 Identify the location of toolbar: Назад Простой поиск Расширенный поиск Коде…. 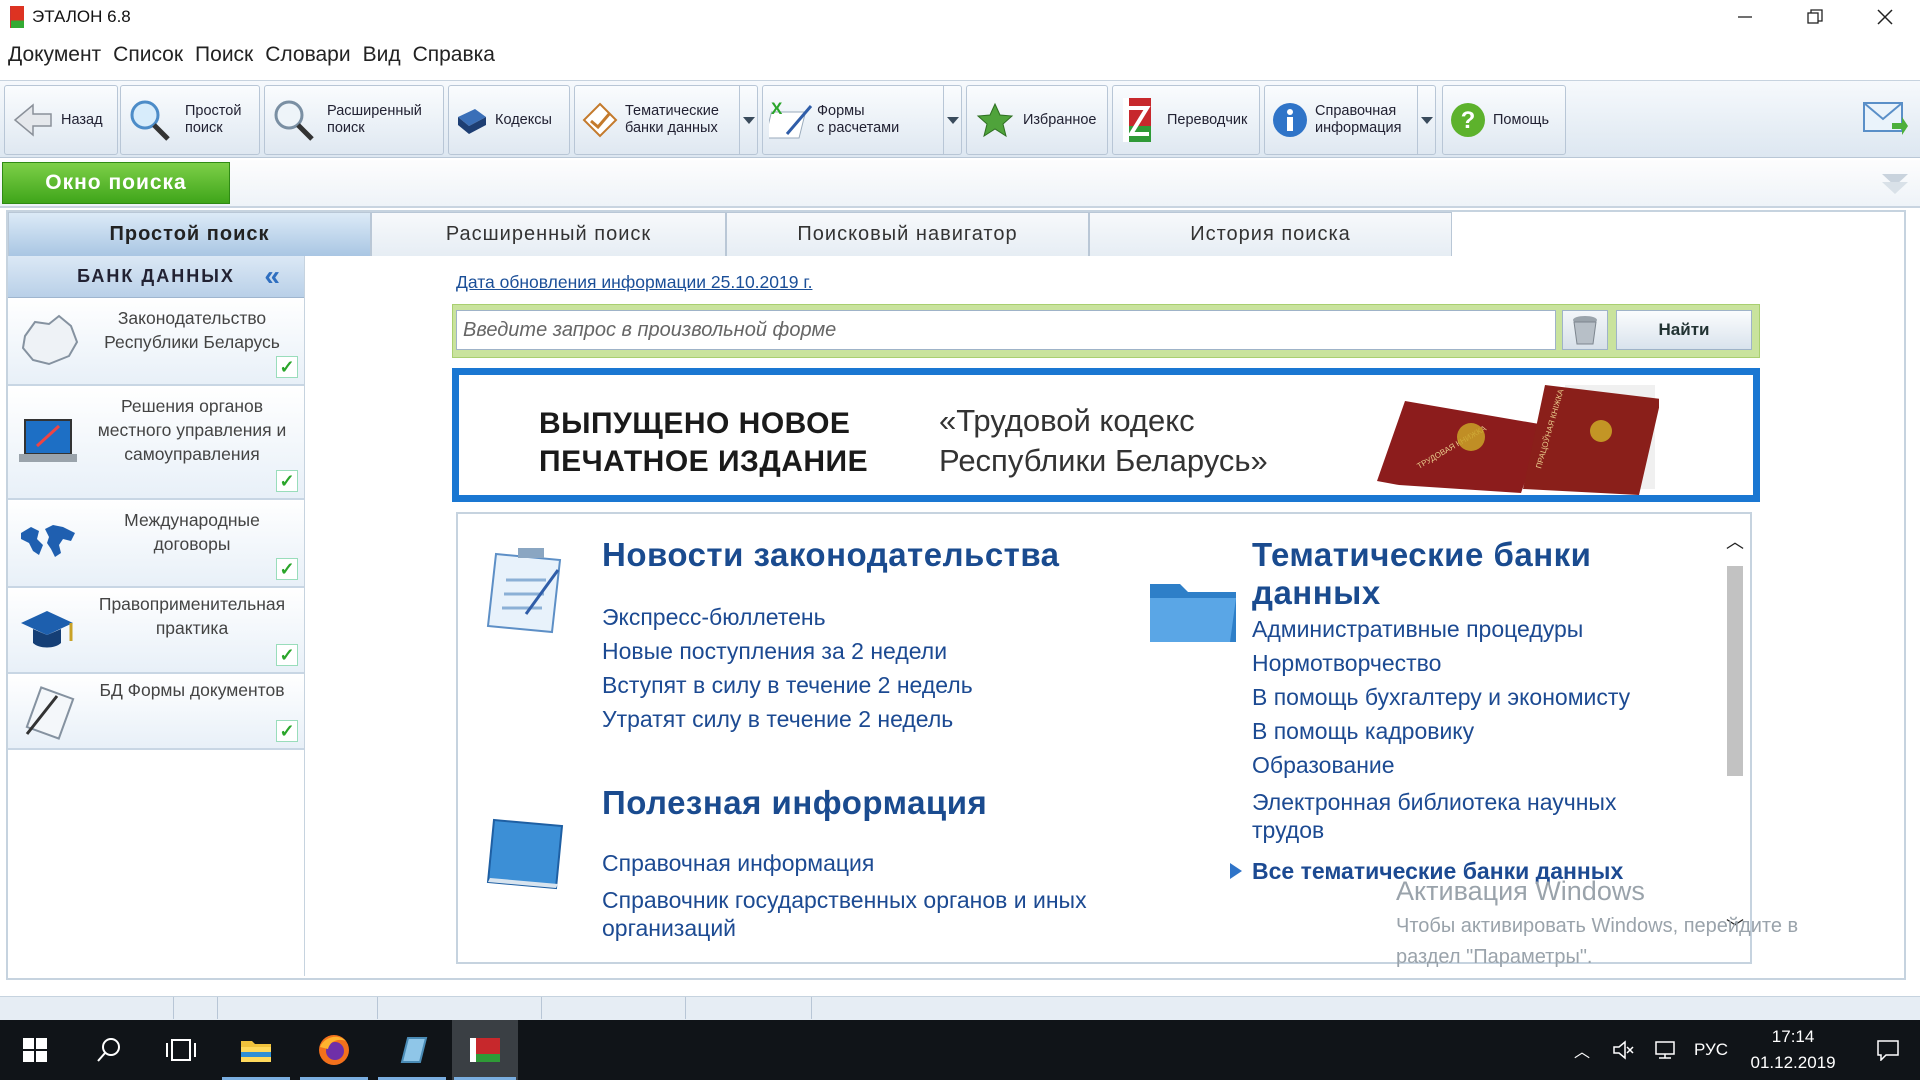
(960, 119).